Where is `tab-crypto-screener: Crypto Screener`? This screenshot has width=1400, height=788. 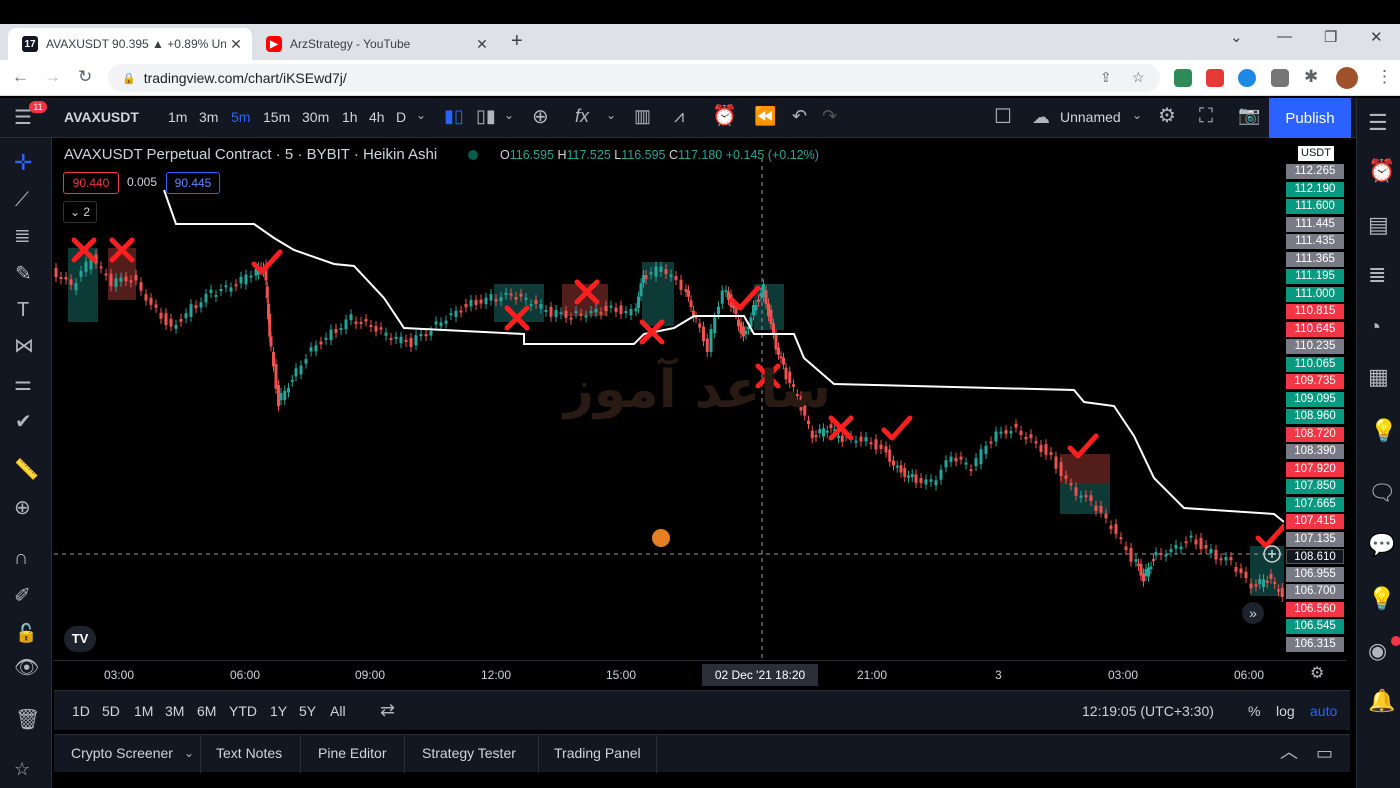 tab-crypto-screener: Crypto Screener is located at coordinates (122, 753).